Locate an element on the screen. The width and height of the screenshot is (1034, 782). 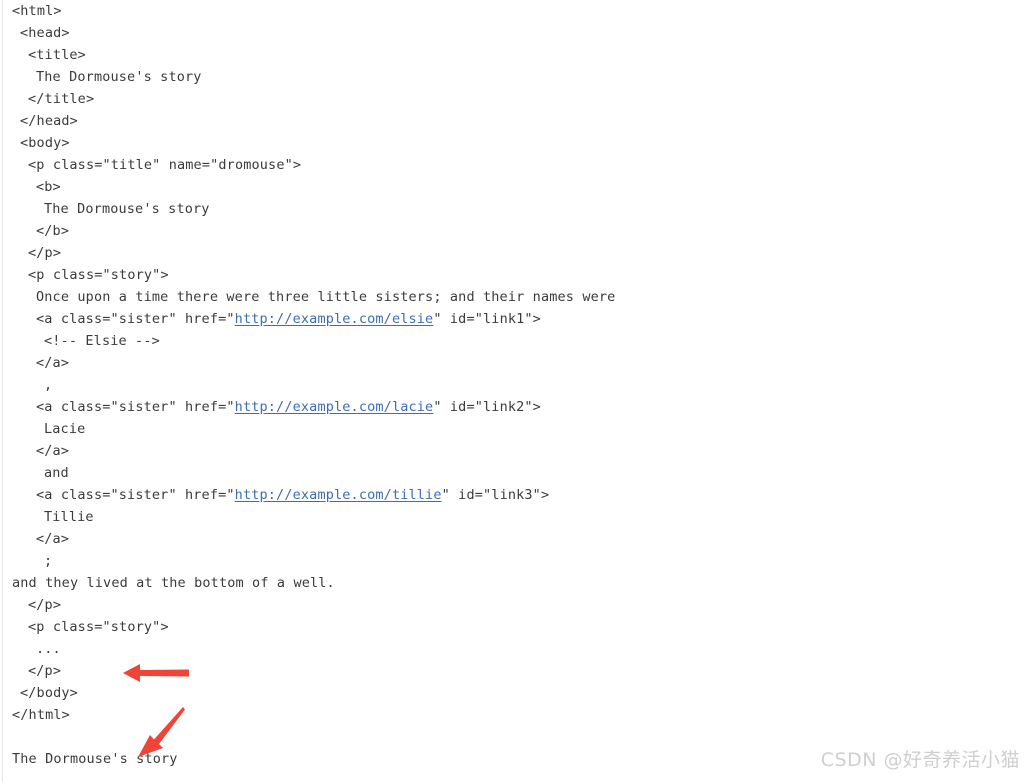
code-line: </head> is located at coordinates (49, 121).